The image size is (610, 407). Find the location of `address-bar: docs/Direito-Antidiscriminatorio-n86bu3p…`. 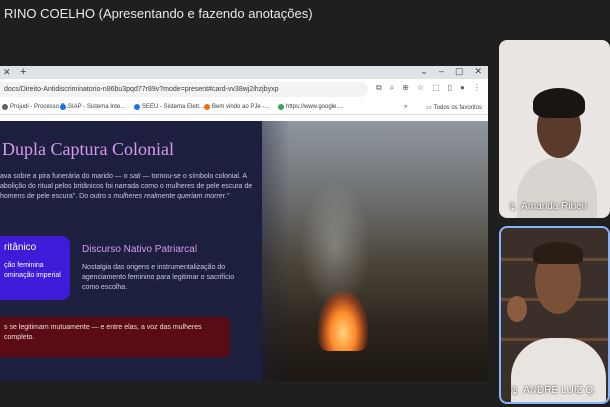

address-bar: docs/Direito-Antidiscriminatorio-n86bu3p… is located at coordinates (184, 89).